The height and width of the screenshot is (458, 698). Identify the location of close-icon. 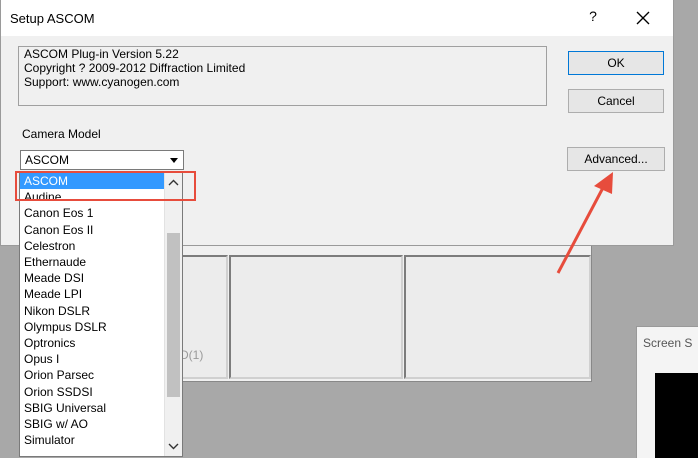
(643, 18).